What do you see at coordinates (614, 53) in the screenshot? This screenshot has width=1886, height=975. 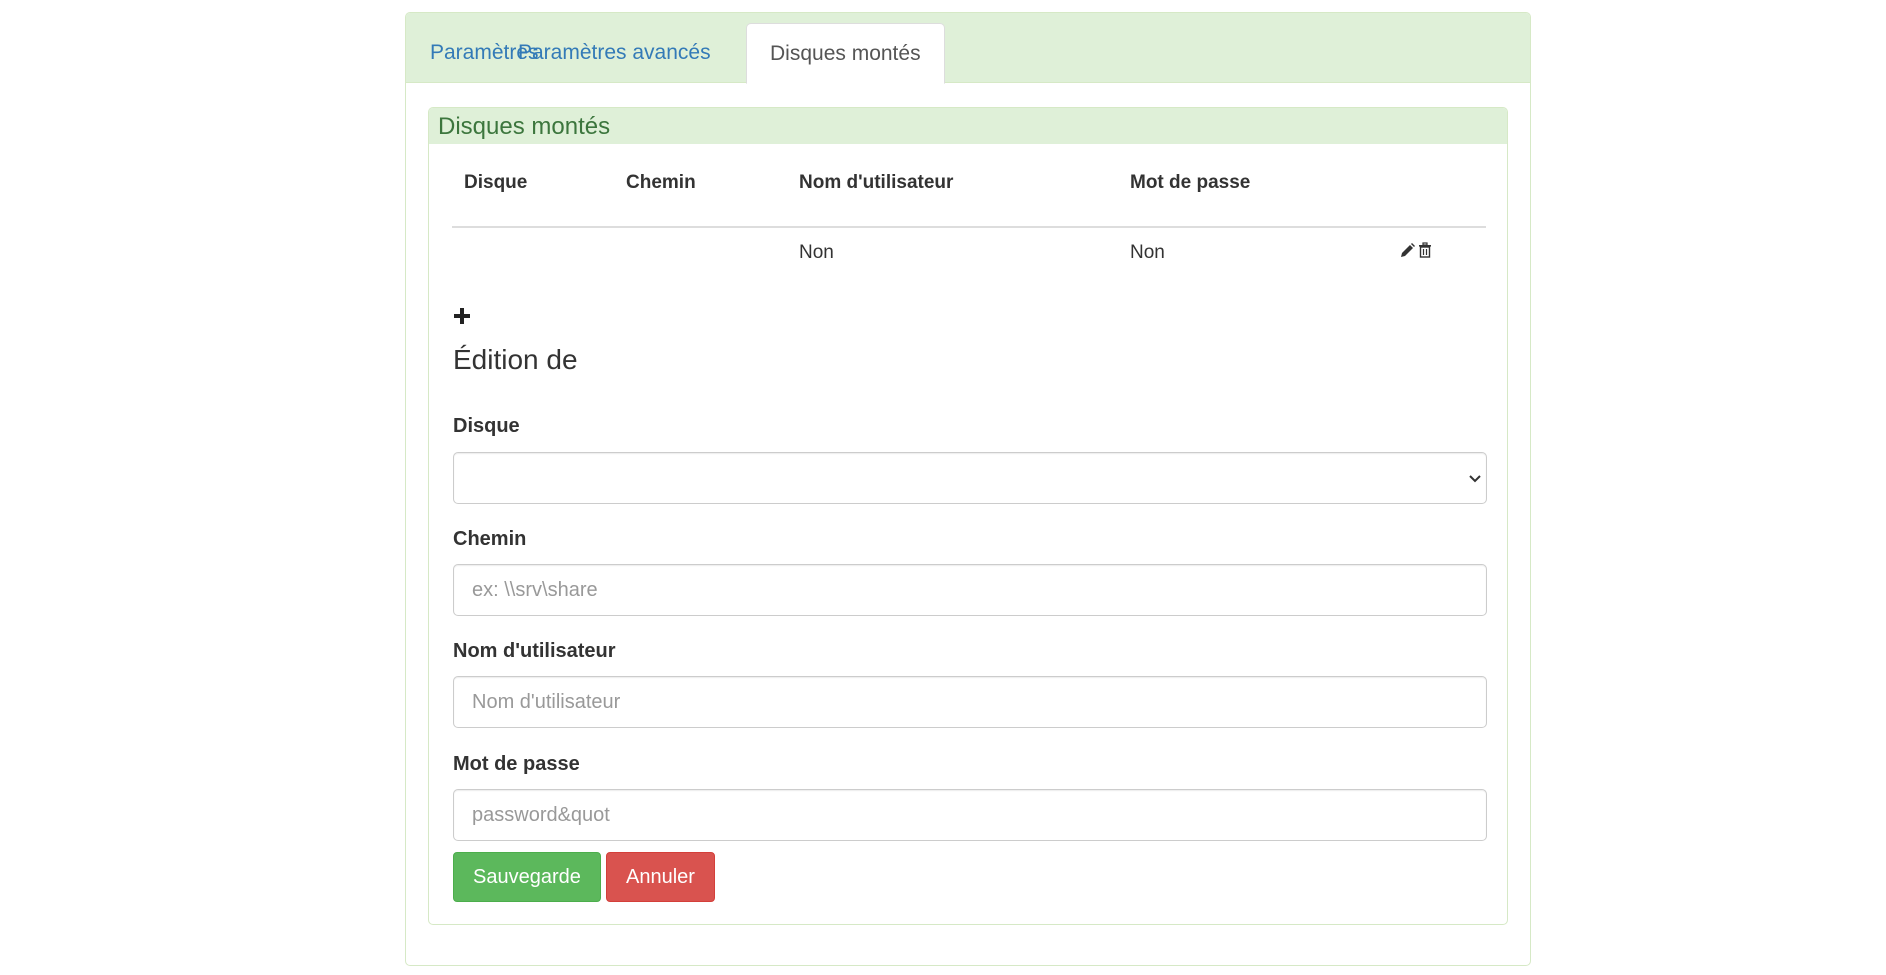 I see `tab-parametres-avances: Paramètres avancés` at bounding box center [614, 53].